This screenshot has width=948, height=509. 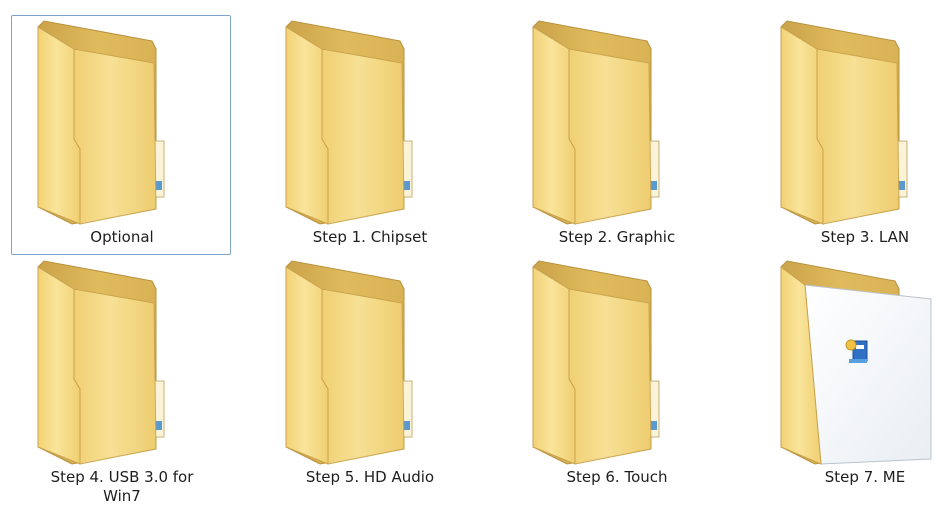 I want to click on folder-label: Optional, so click(x=122, y=237).